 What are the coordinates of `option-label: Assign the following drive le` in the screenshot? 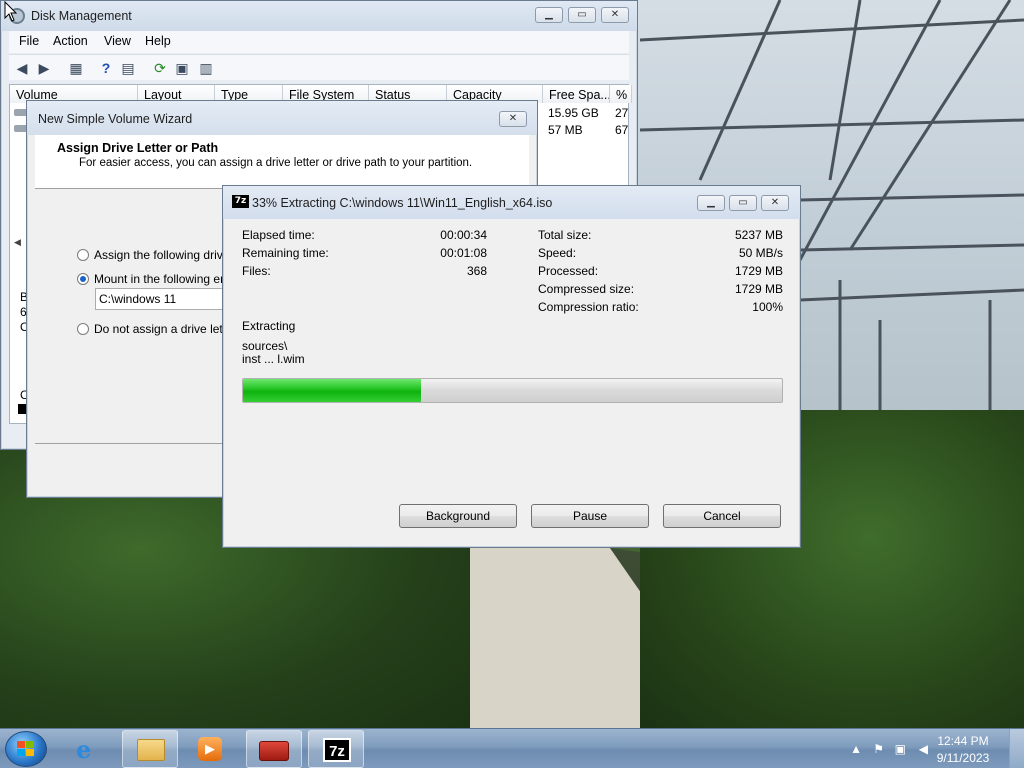 It's located at (168, 255).